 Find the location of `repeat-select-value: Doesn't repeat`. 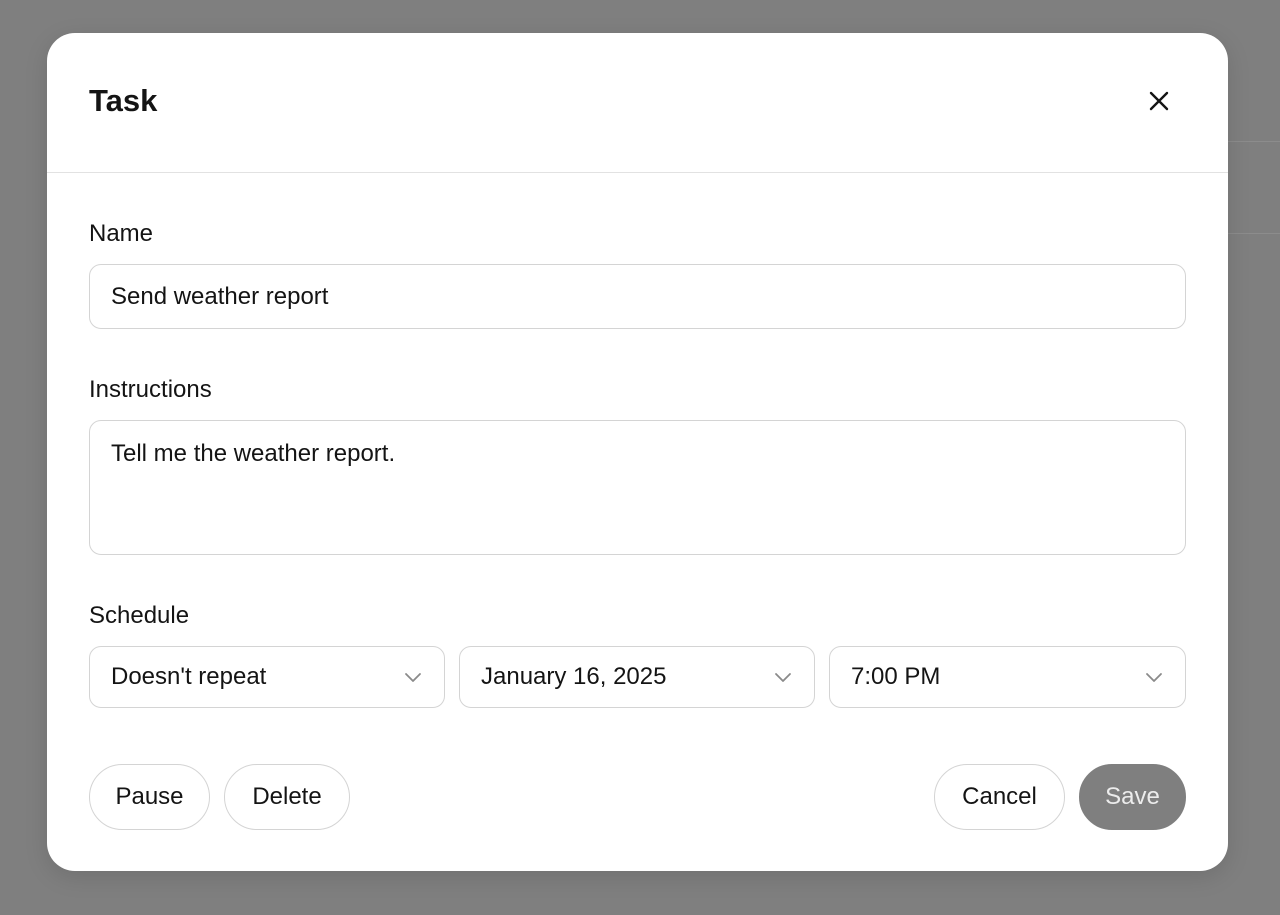

repeat-select-value: Doesn't repeat is located at coordinates (189, 676).